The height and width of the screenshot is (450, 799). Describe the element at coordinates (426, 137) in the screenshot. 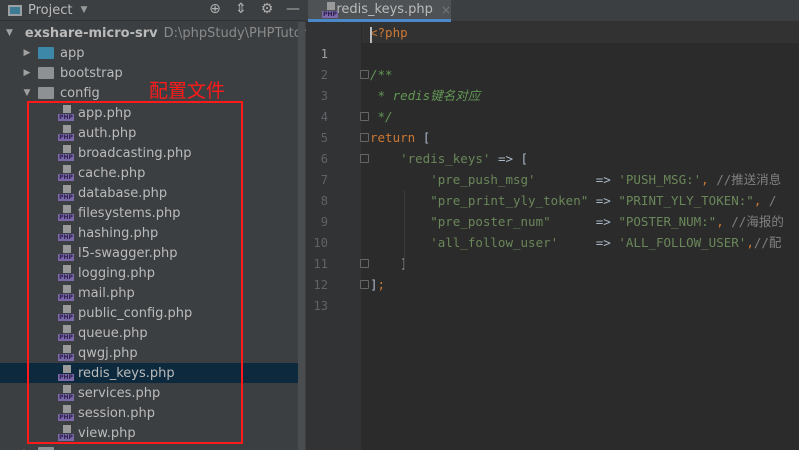

I see `code-token: [` at that location.